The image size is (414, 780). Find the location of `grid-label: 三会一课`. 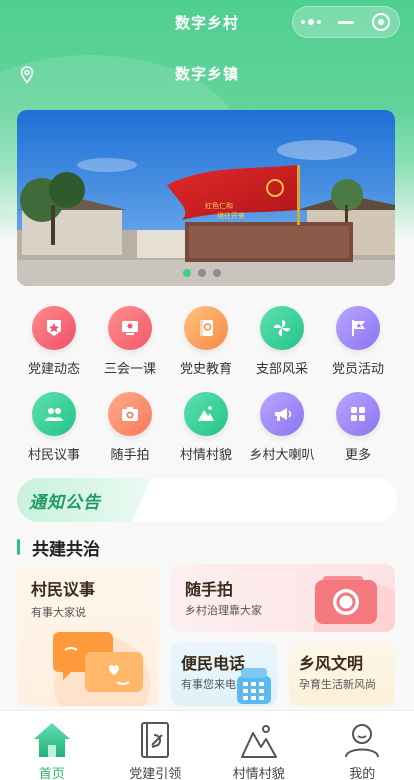

grid-label: 三会一课 is located at coordinates (129, 369).